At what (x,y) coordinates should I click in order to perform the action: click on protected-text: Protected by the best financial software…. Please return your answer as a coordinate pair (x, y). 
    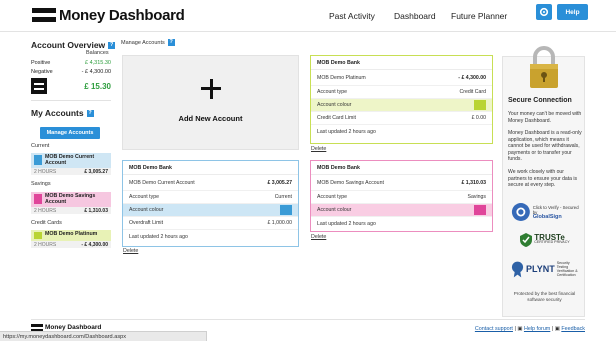
    Looking at the image, I should click on (544, 296).